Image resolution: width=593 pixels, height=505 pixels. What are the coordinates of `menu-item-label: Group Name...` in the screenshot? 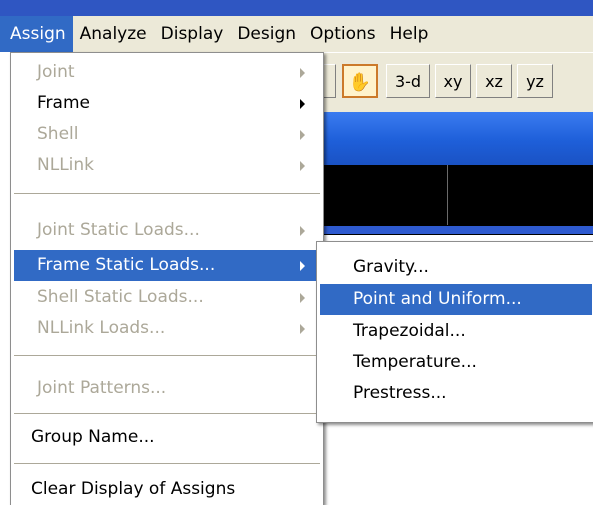 It's located at (93, 437).